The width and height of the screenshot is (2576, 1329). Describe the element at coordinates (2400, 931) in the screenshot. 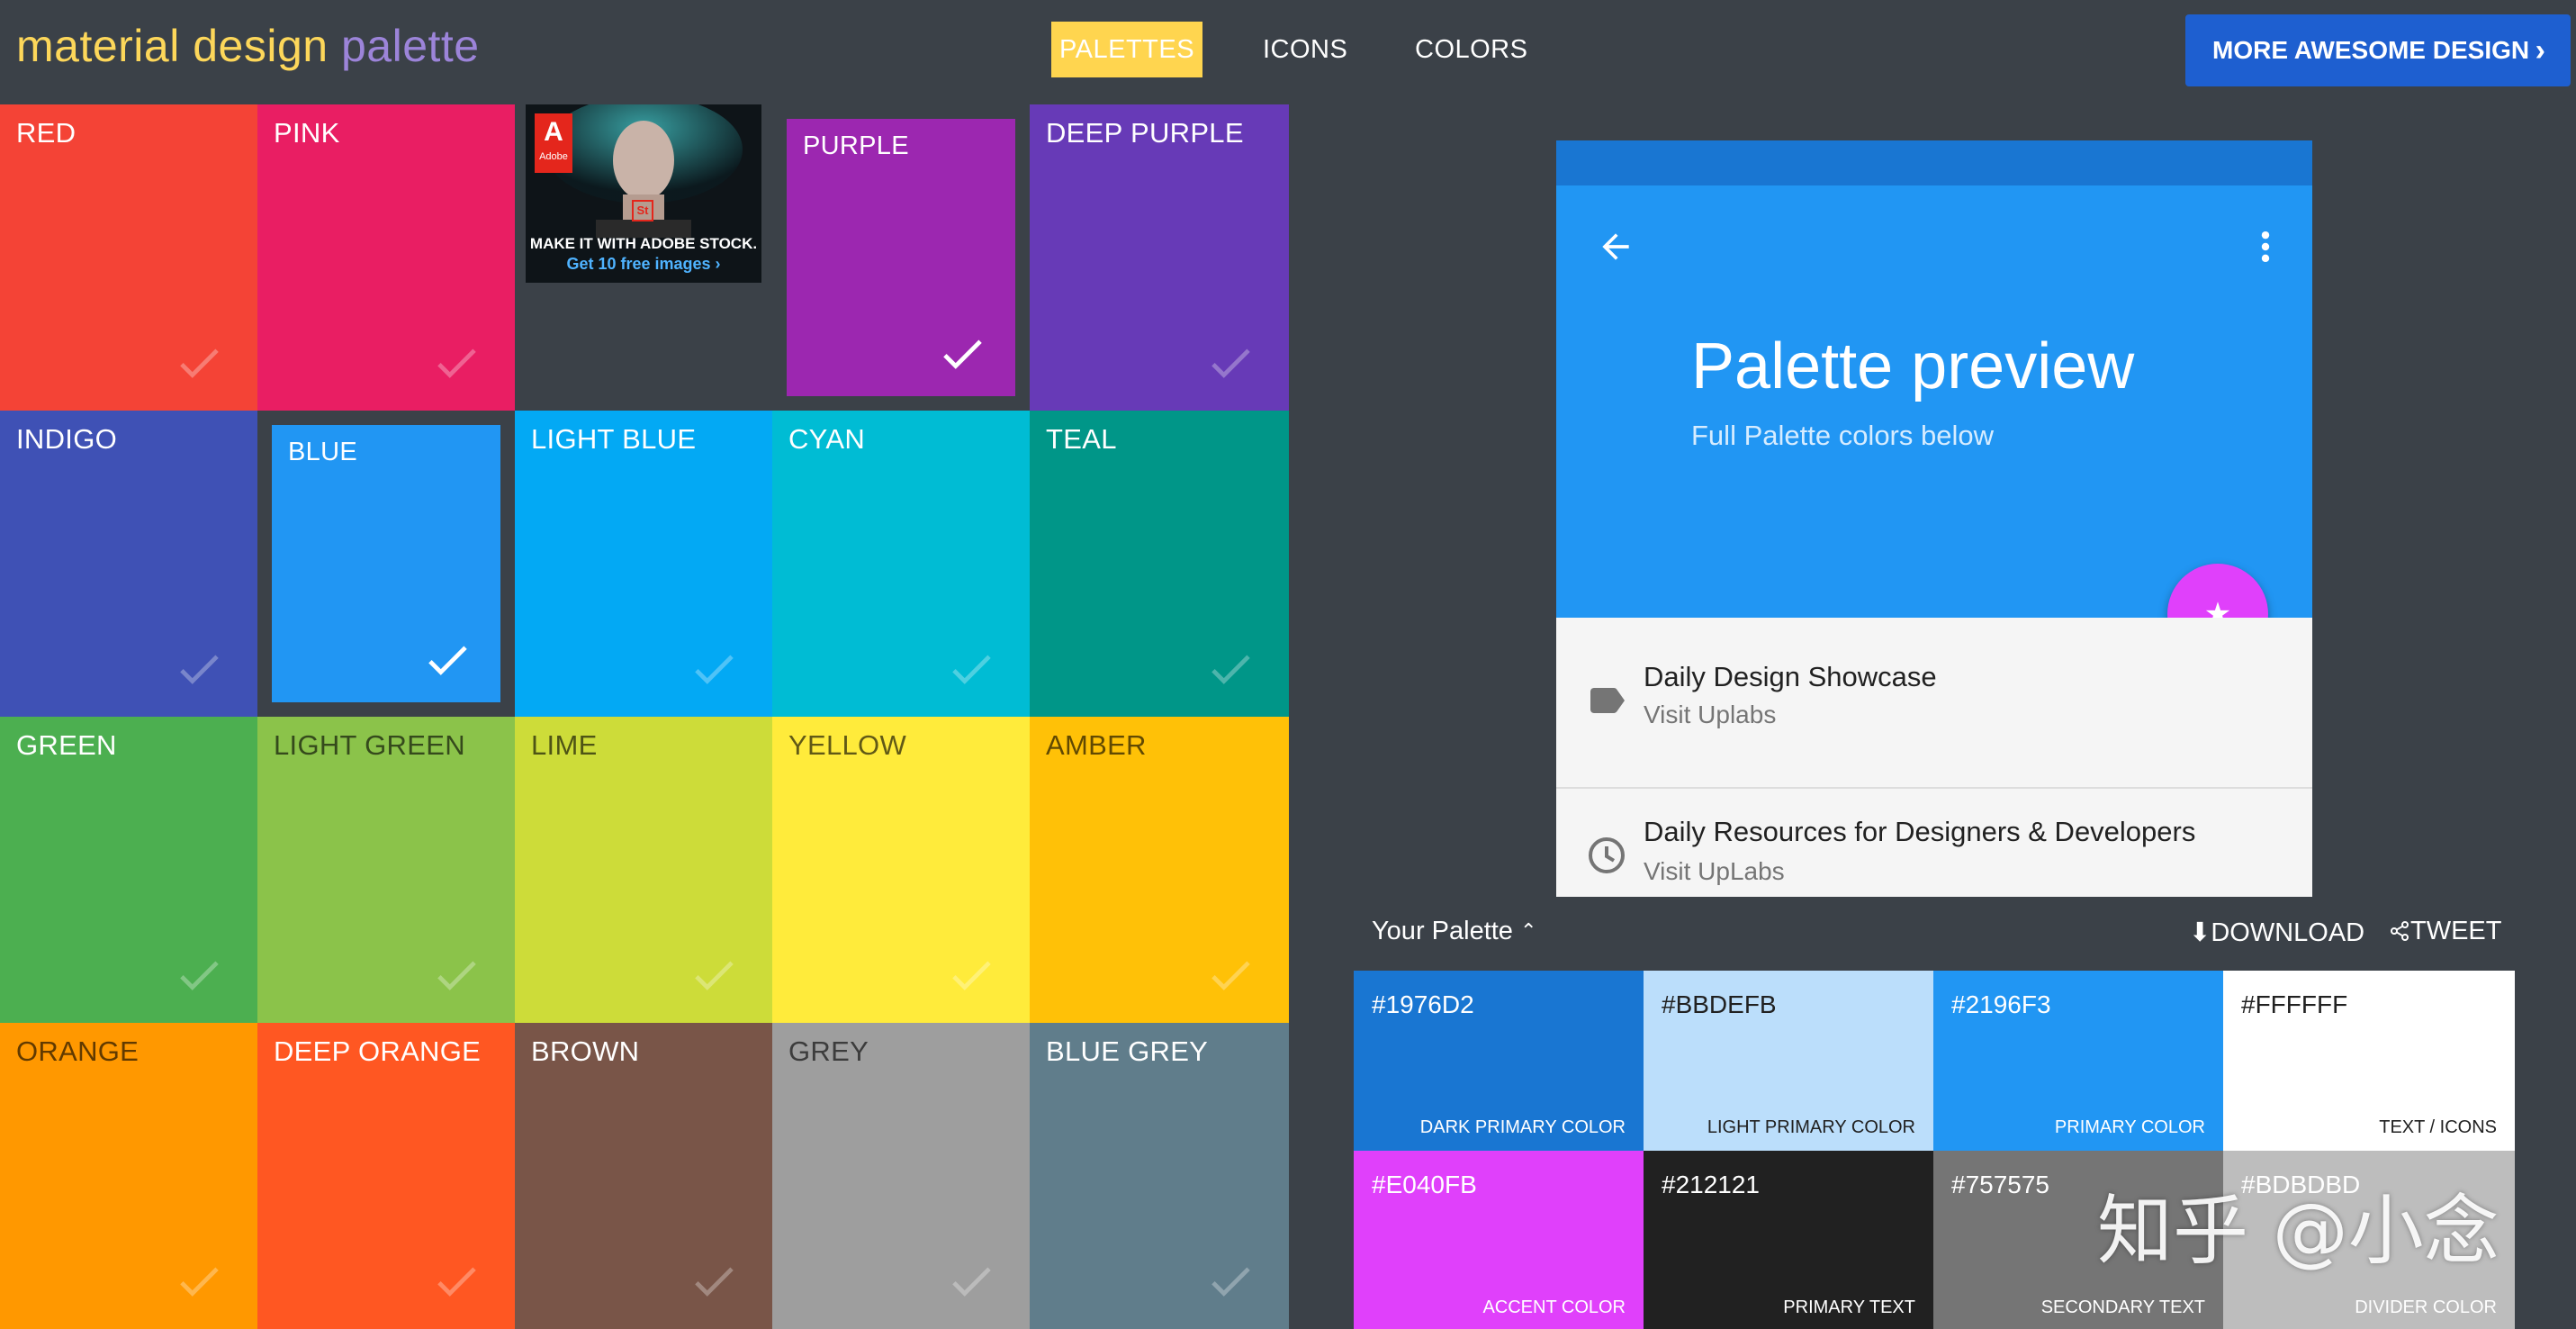

I see `share-icon` at that location.